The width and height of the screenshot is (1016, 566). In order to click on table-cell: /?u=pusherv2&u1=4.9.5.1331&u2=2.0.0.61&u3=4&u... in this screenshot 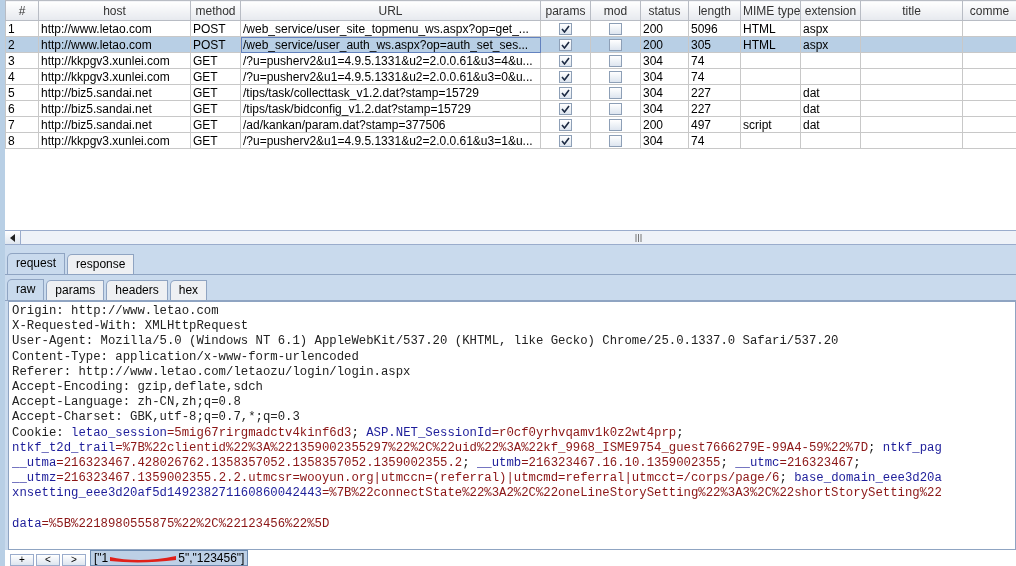, I will do `click(390, 60)`.